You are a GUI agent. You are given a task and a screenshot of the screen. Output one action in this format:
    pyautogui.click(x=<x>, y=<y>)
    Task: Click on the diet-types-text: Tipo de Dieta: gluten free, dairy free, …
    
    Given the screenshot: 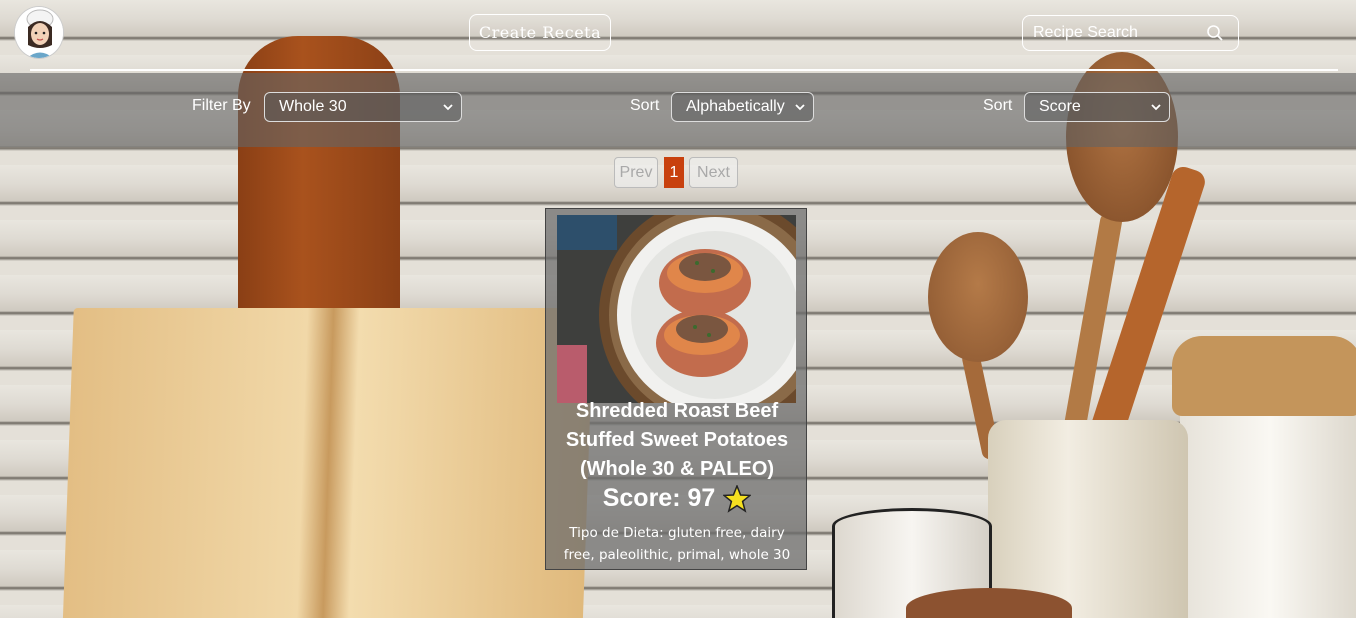 What is the action you would take?
    pyautogui.click(x=677, y=544)
    